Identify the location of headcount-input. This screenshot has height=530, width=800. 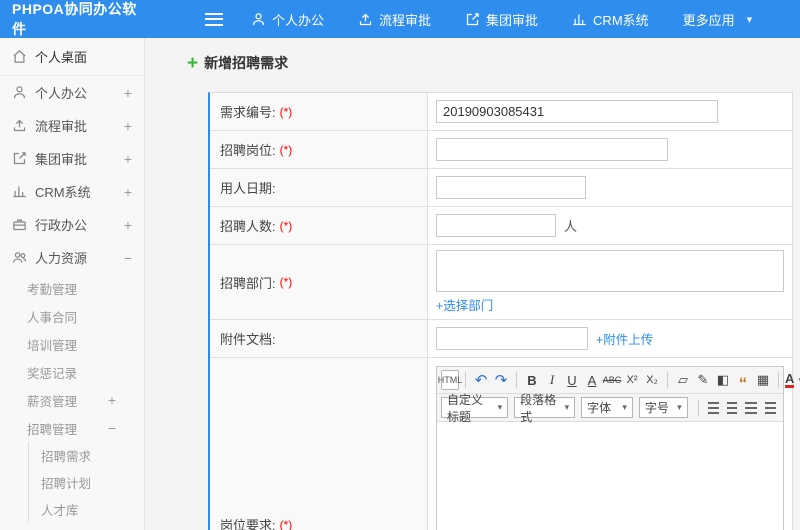
(496, 225).